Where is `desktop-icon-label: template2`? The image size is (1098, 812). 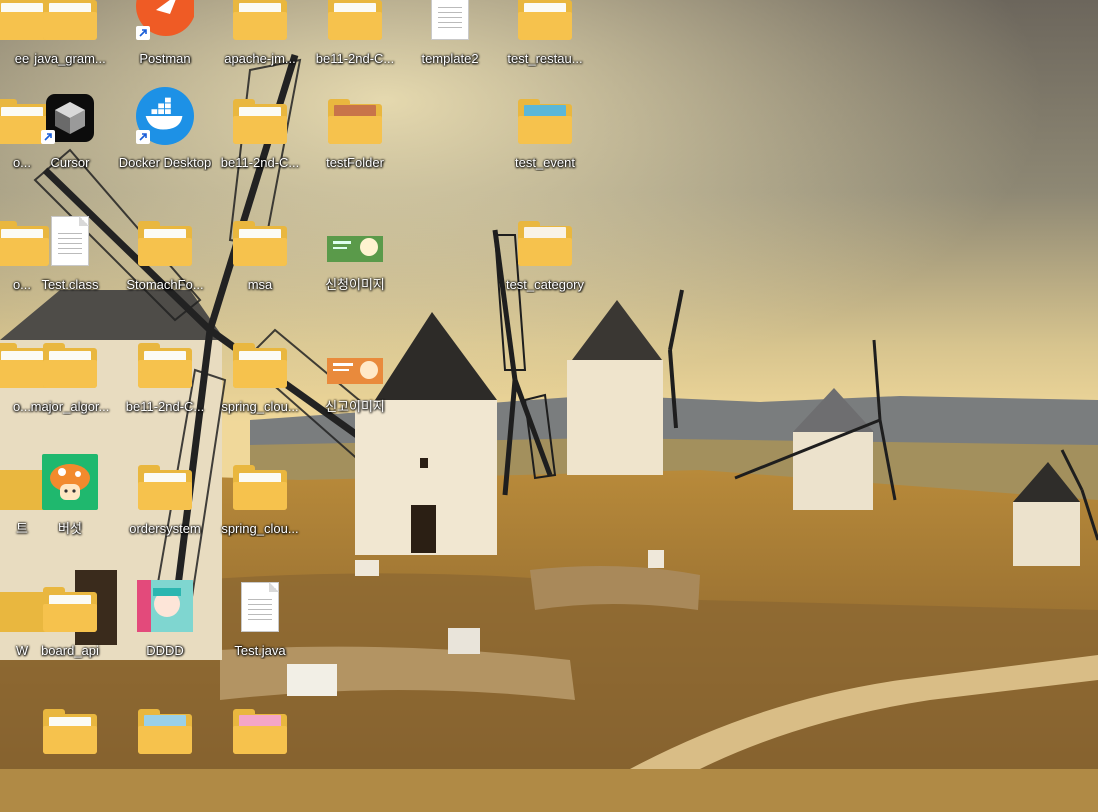 desktop-icon-label: template2 is located at coordinates (450, 58).